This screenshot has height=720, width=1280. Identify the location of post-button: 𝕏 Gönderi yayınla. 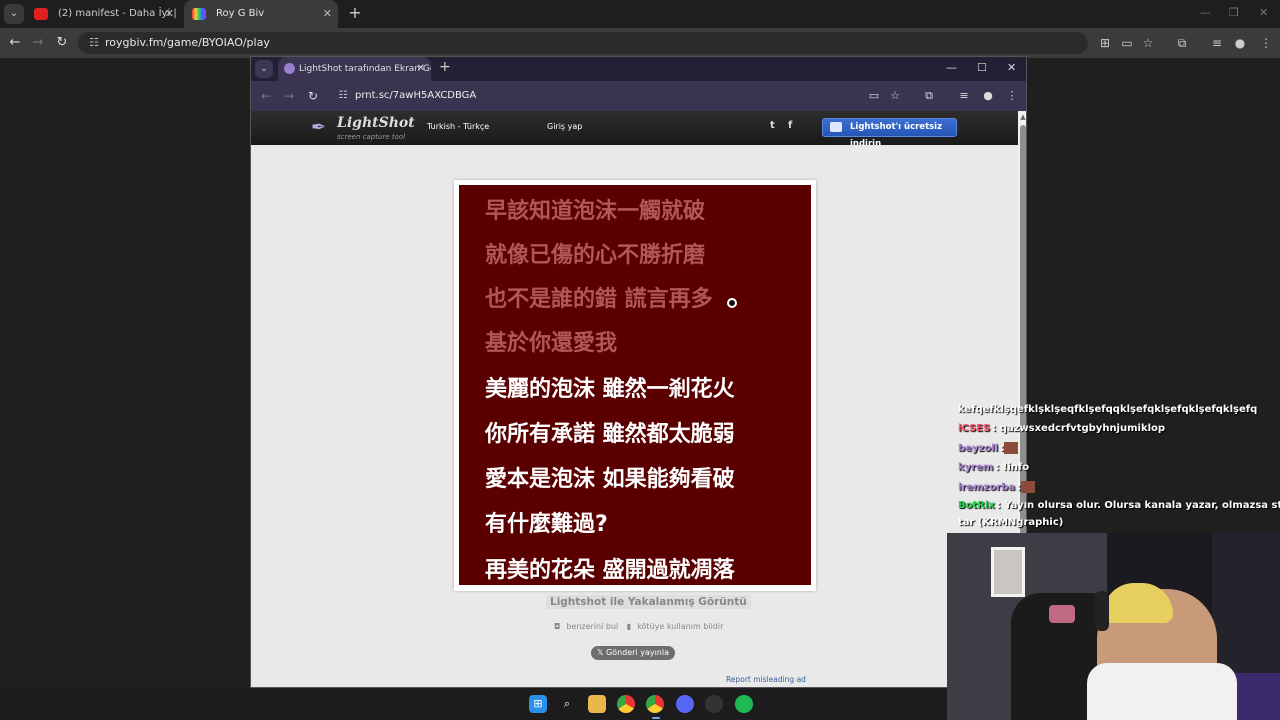
(633, 653).